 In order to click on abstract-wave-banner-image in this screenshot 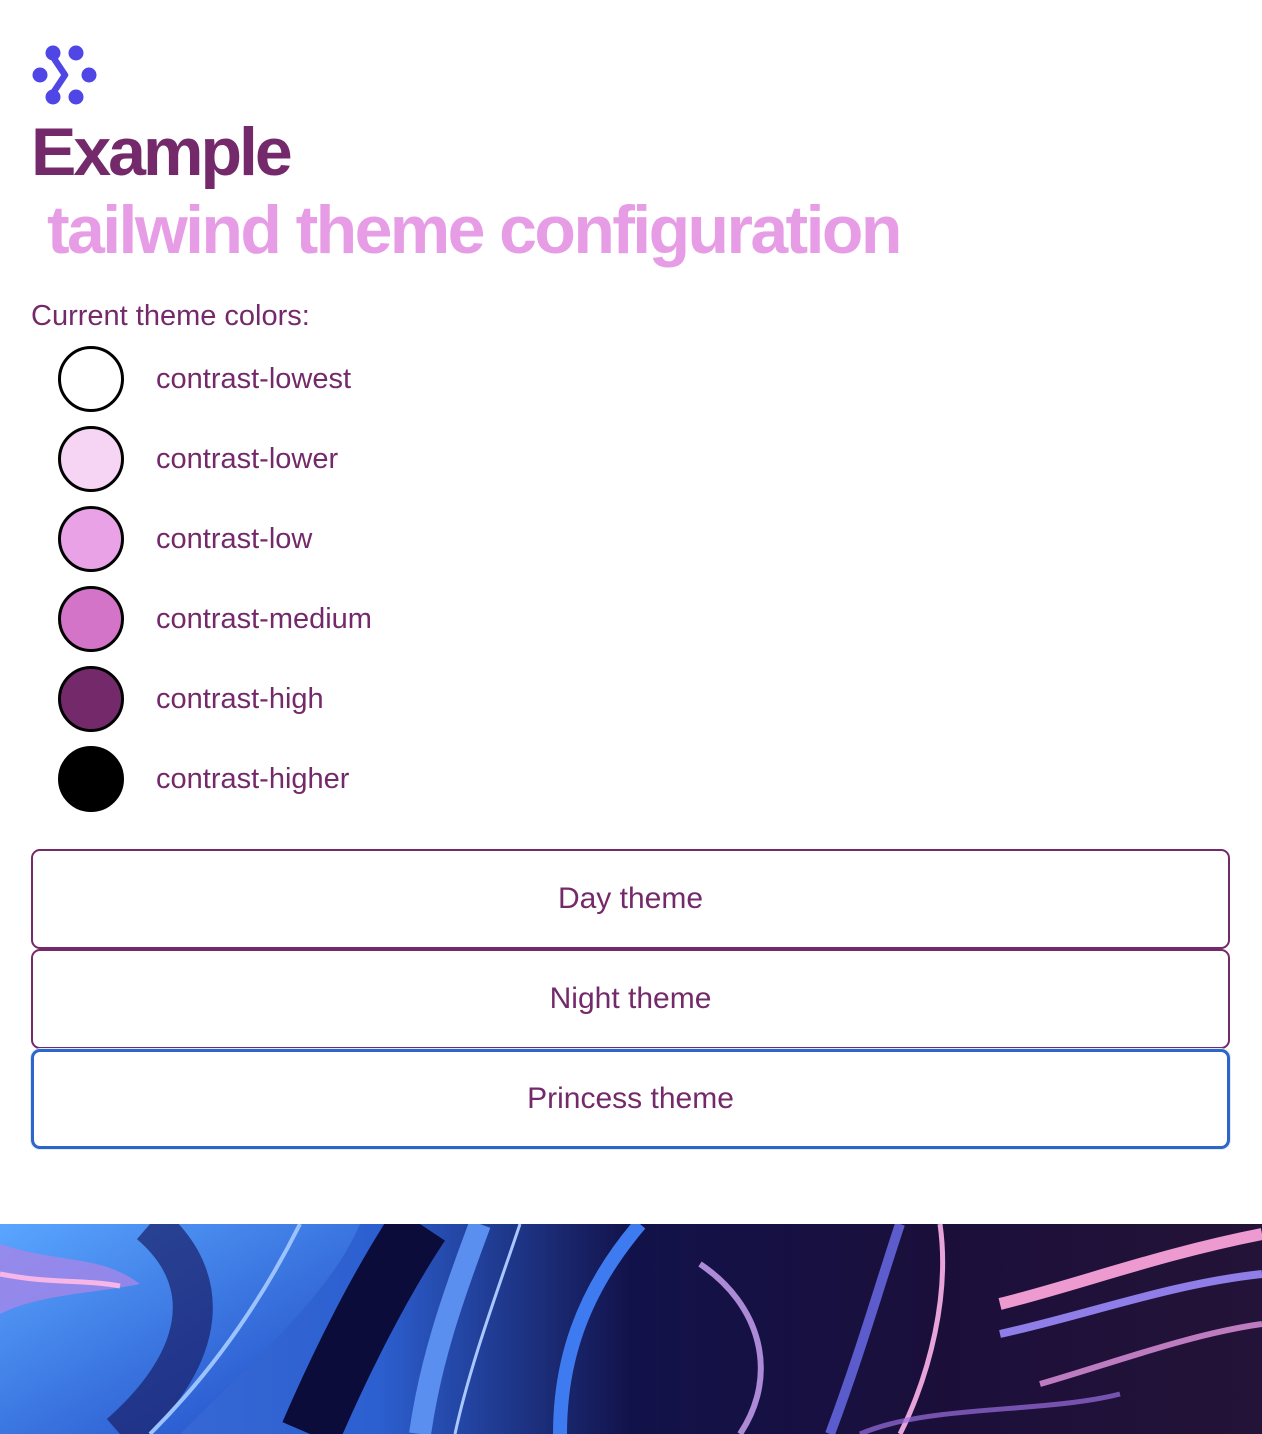, I will do `click(631, 1329)`.